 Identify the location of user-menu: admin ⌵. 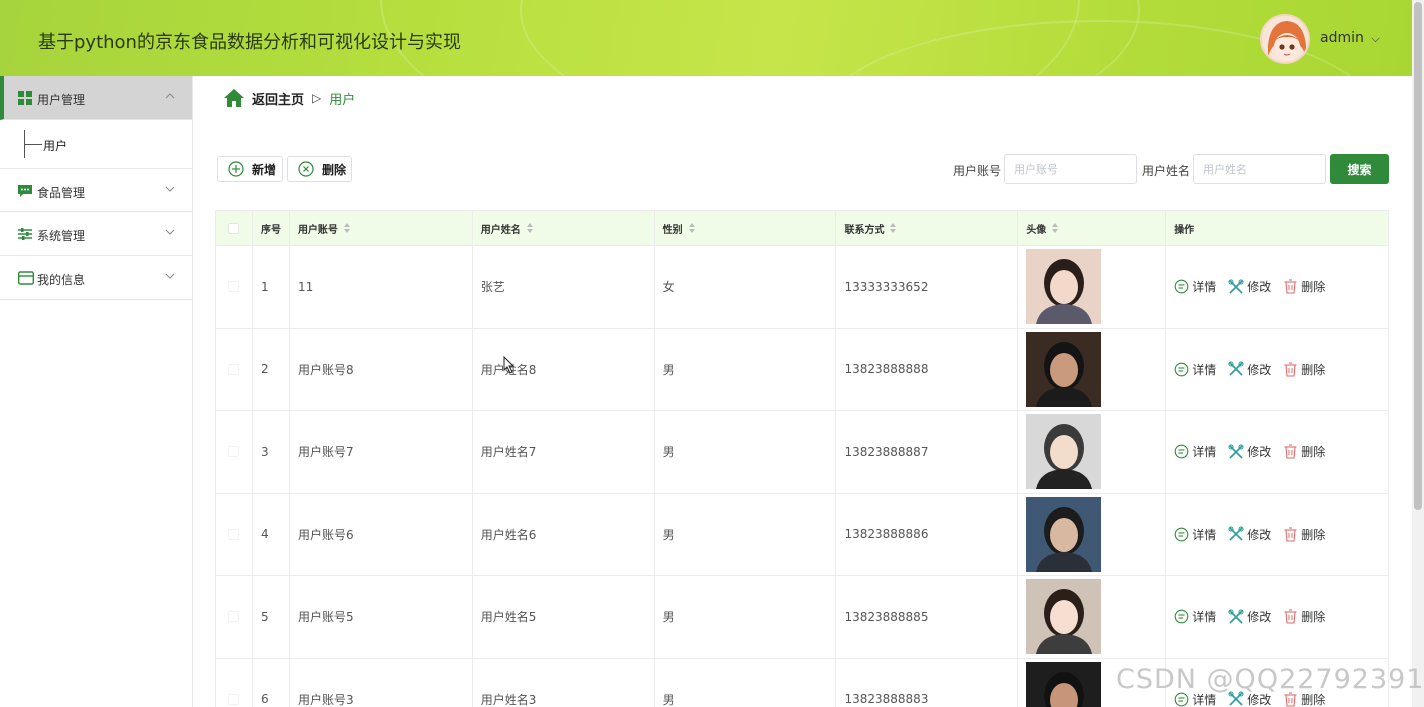
(1350, 38).